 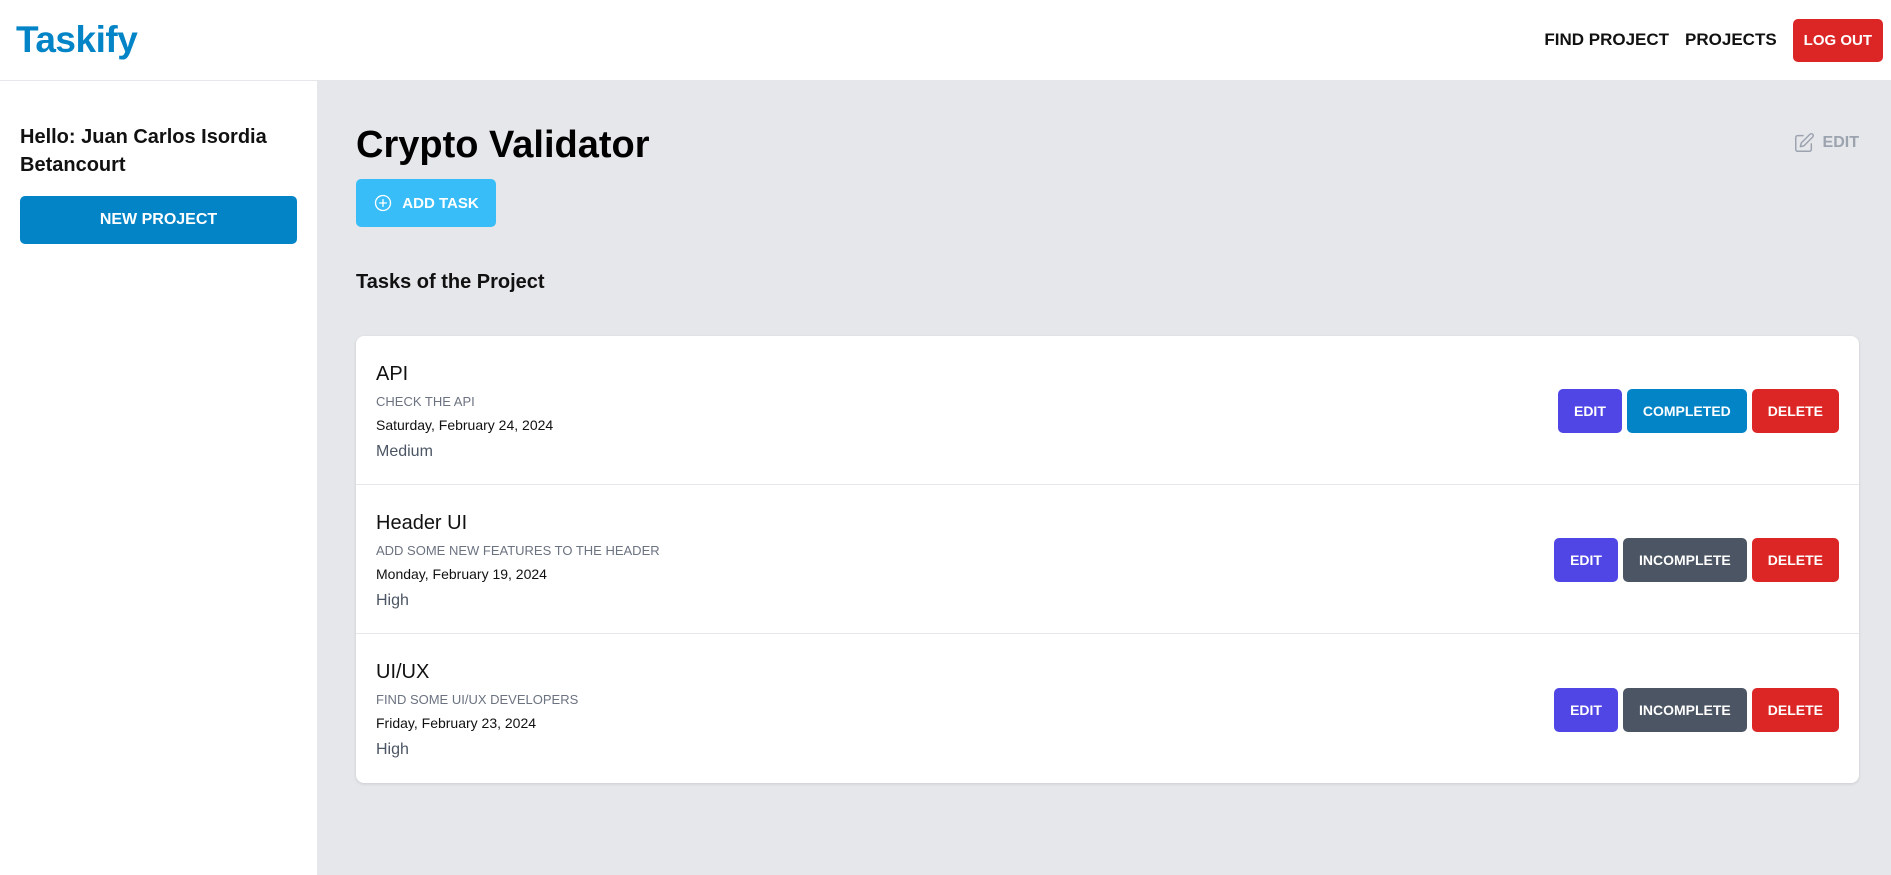 What do you see at coordinates (158, 220) in the screenshot?
I see `new-project-button: NEW PROJECT` at bounding box center [158, 220].